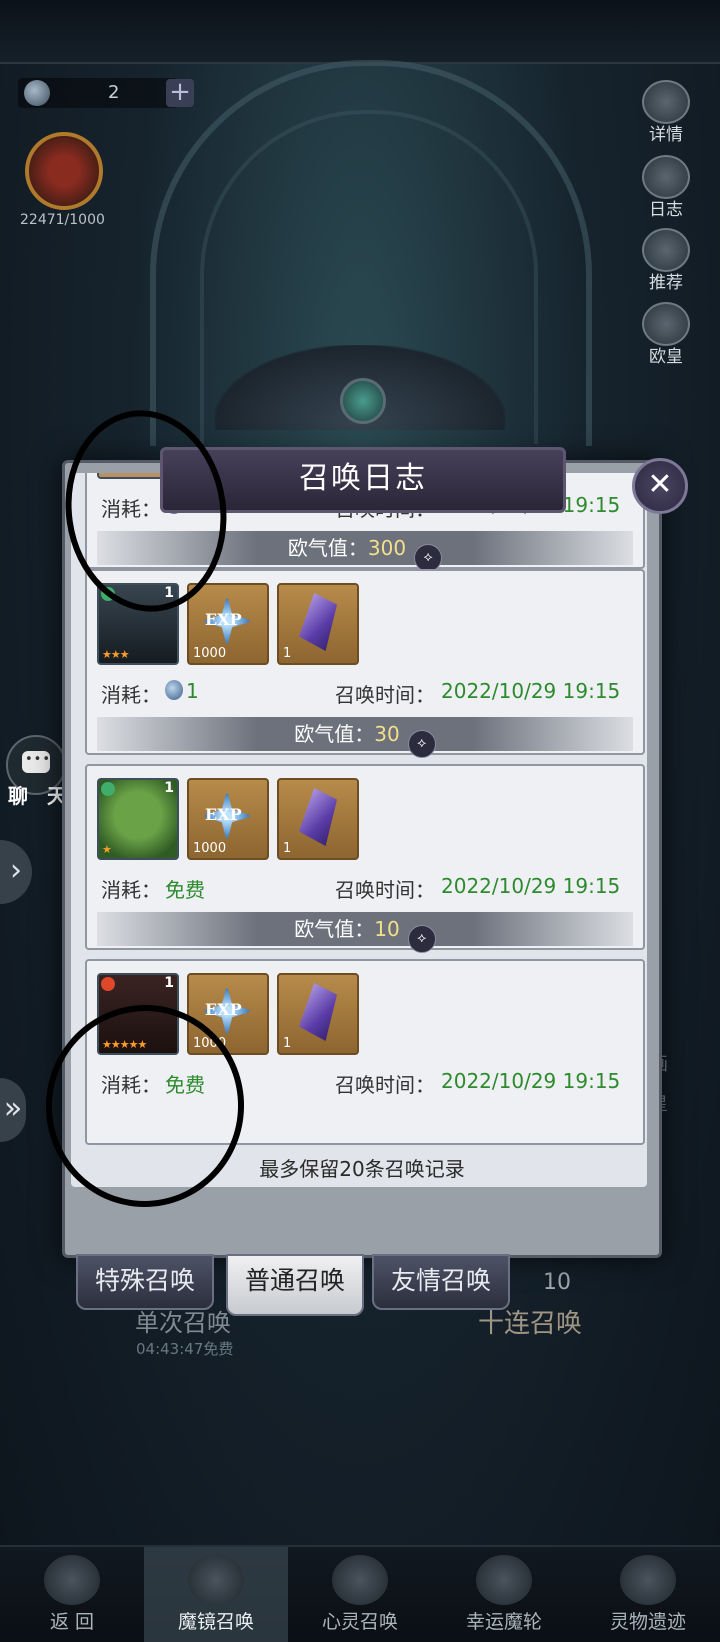 This screenshot has width=720, height=1642. I want to click on nav-back: 返 回, so click(72, 1594).